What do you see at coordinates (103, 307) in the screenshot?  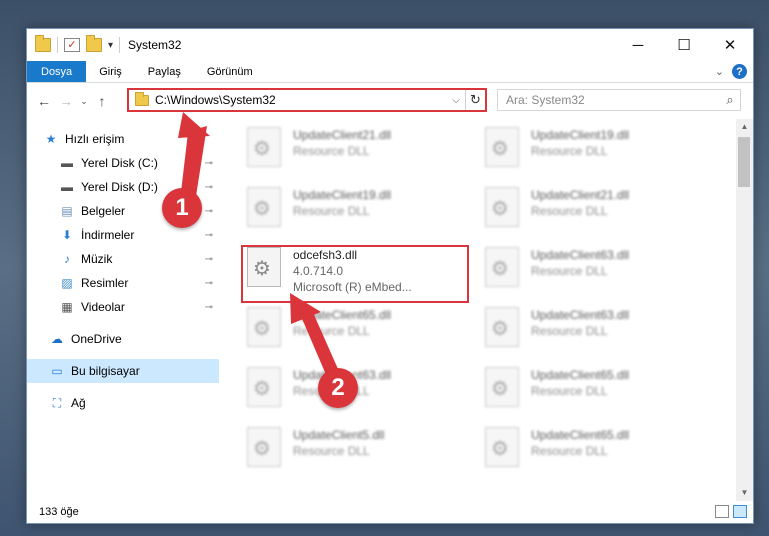 I see `sidebar-item-label: Videolar` at bounding box center [103, 307].